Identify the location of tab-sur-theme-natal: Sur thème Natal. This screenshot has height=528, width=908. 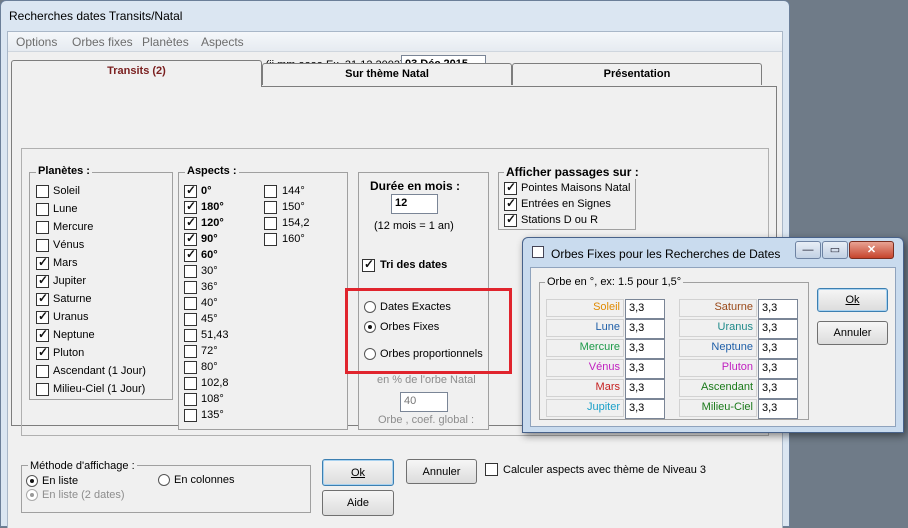
(387, 74).